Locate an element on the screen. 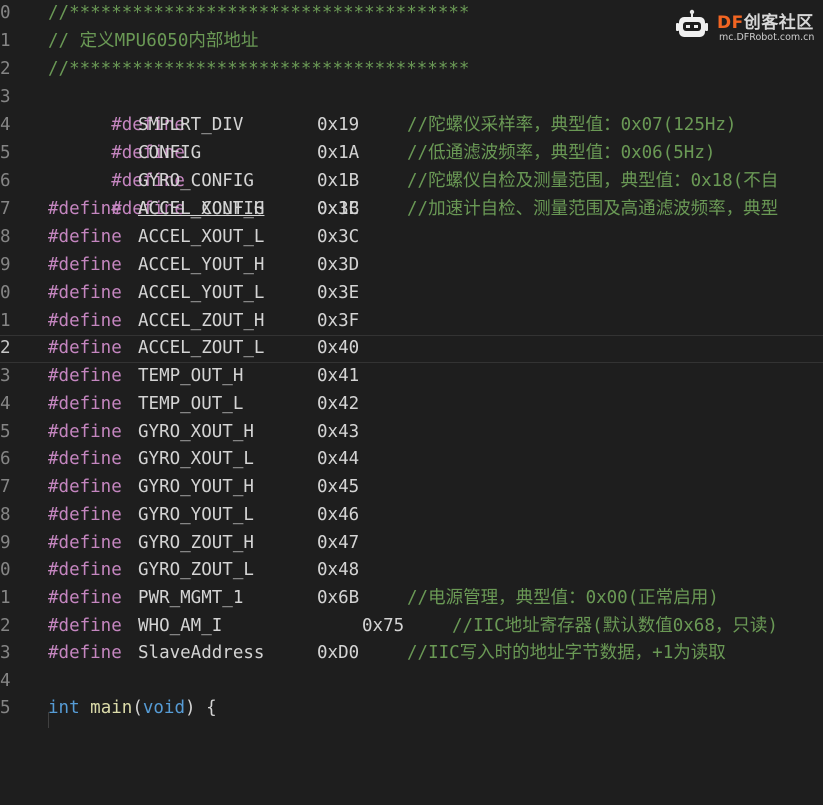 The image size is (823, 805). macro-value: 0x40 is located at coordinates (338, 348).